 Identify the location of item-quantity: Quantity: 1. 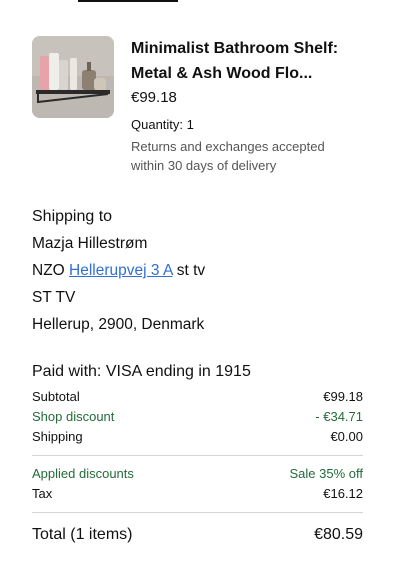
(162, 124).